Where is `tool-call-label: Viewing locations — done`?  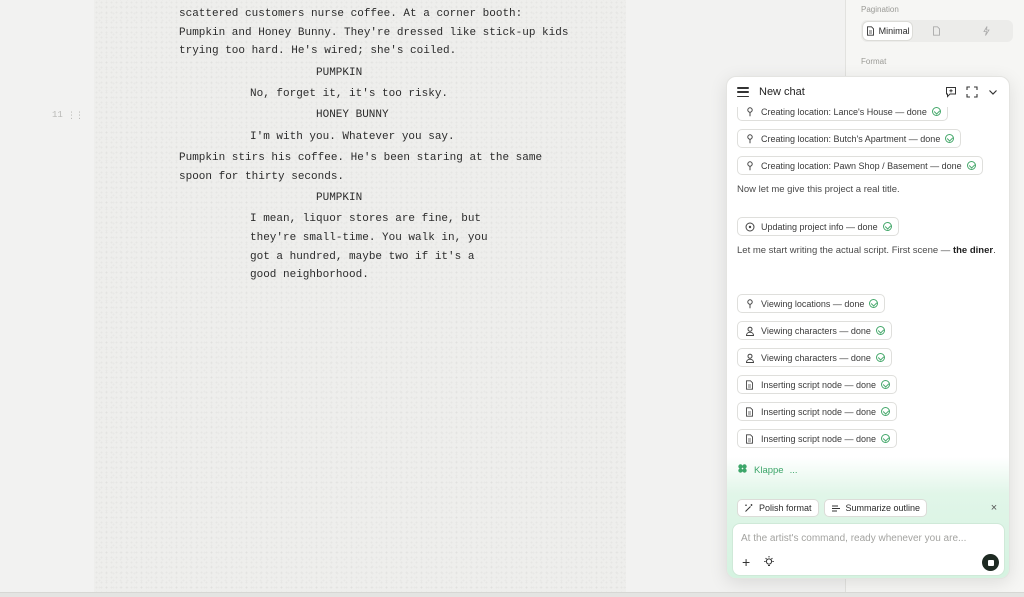 tool-call-label: Viewing locations — done is located at coordinates (813, 303).